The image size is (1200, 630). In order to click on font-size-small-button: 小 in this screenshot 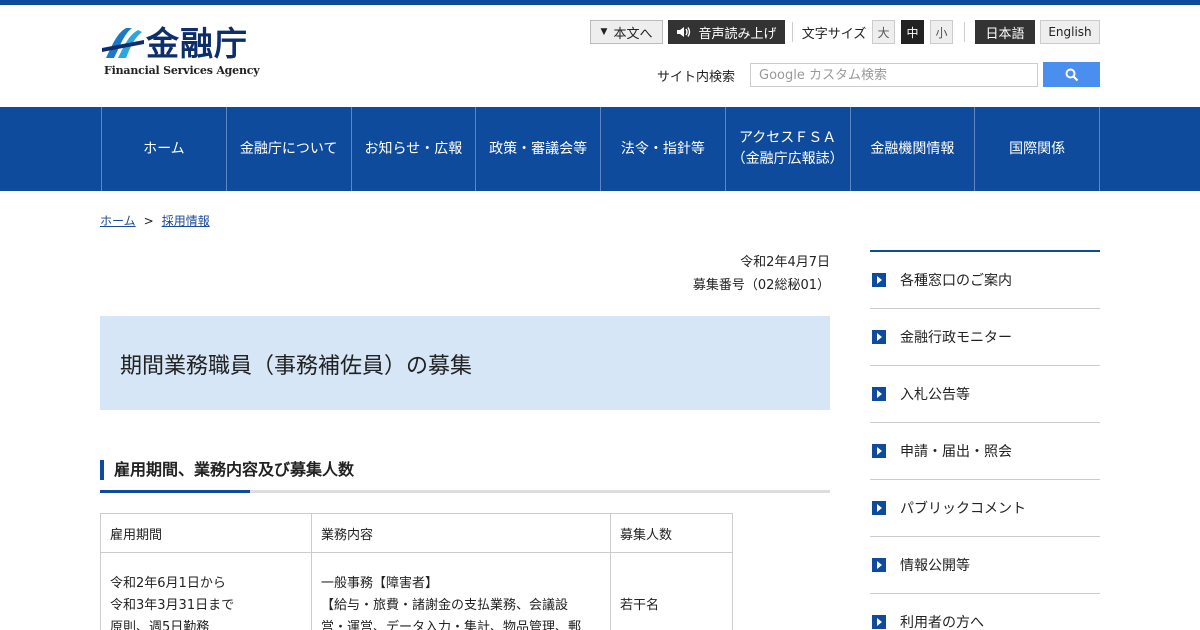, I will do `click(941, 32)`.